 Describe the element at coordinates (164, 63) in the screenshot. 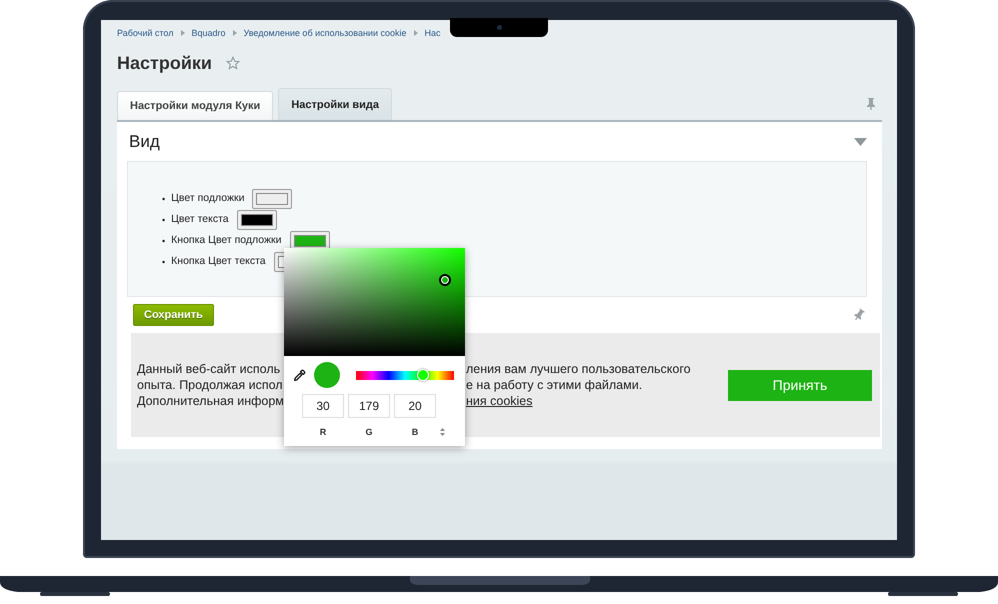

I see `page-title: Настройки` at that location.